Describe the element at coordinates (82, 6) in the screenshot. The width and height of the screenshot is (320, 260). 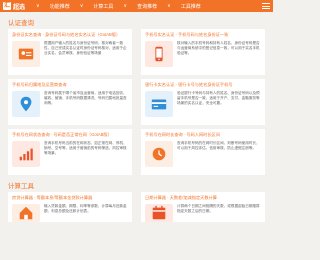
I see `nav-dropdown-2: ∨` at that location.